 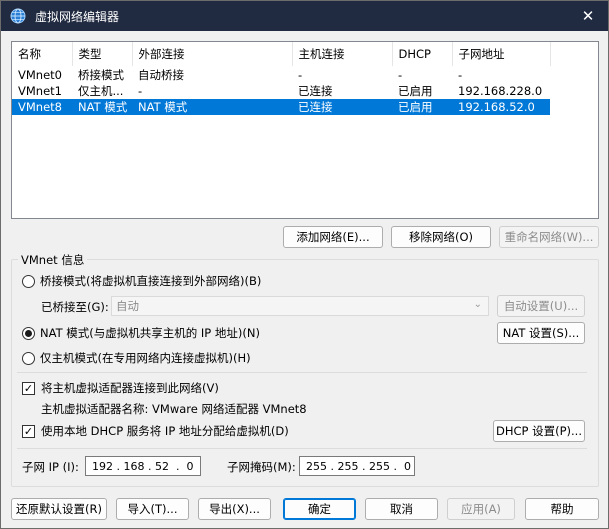 I want to click on nat-mode-radio: NAT 模式(与虚拟机共享主机的 IP 地址)(N), so click(x=141, y=333).